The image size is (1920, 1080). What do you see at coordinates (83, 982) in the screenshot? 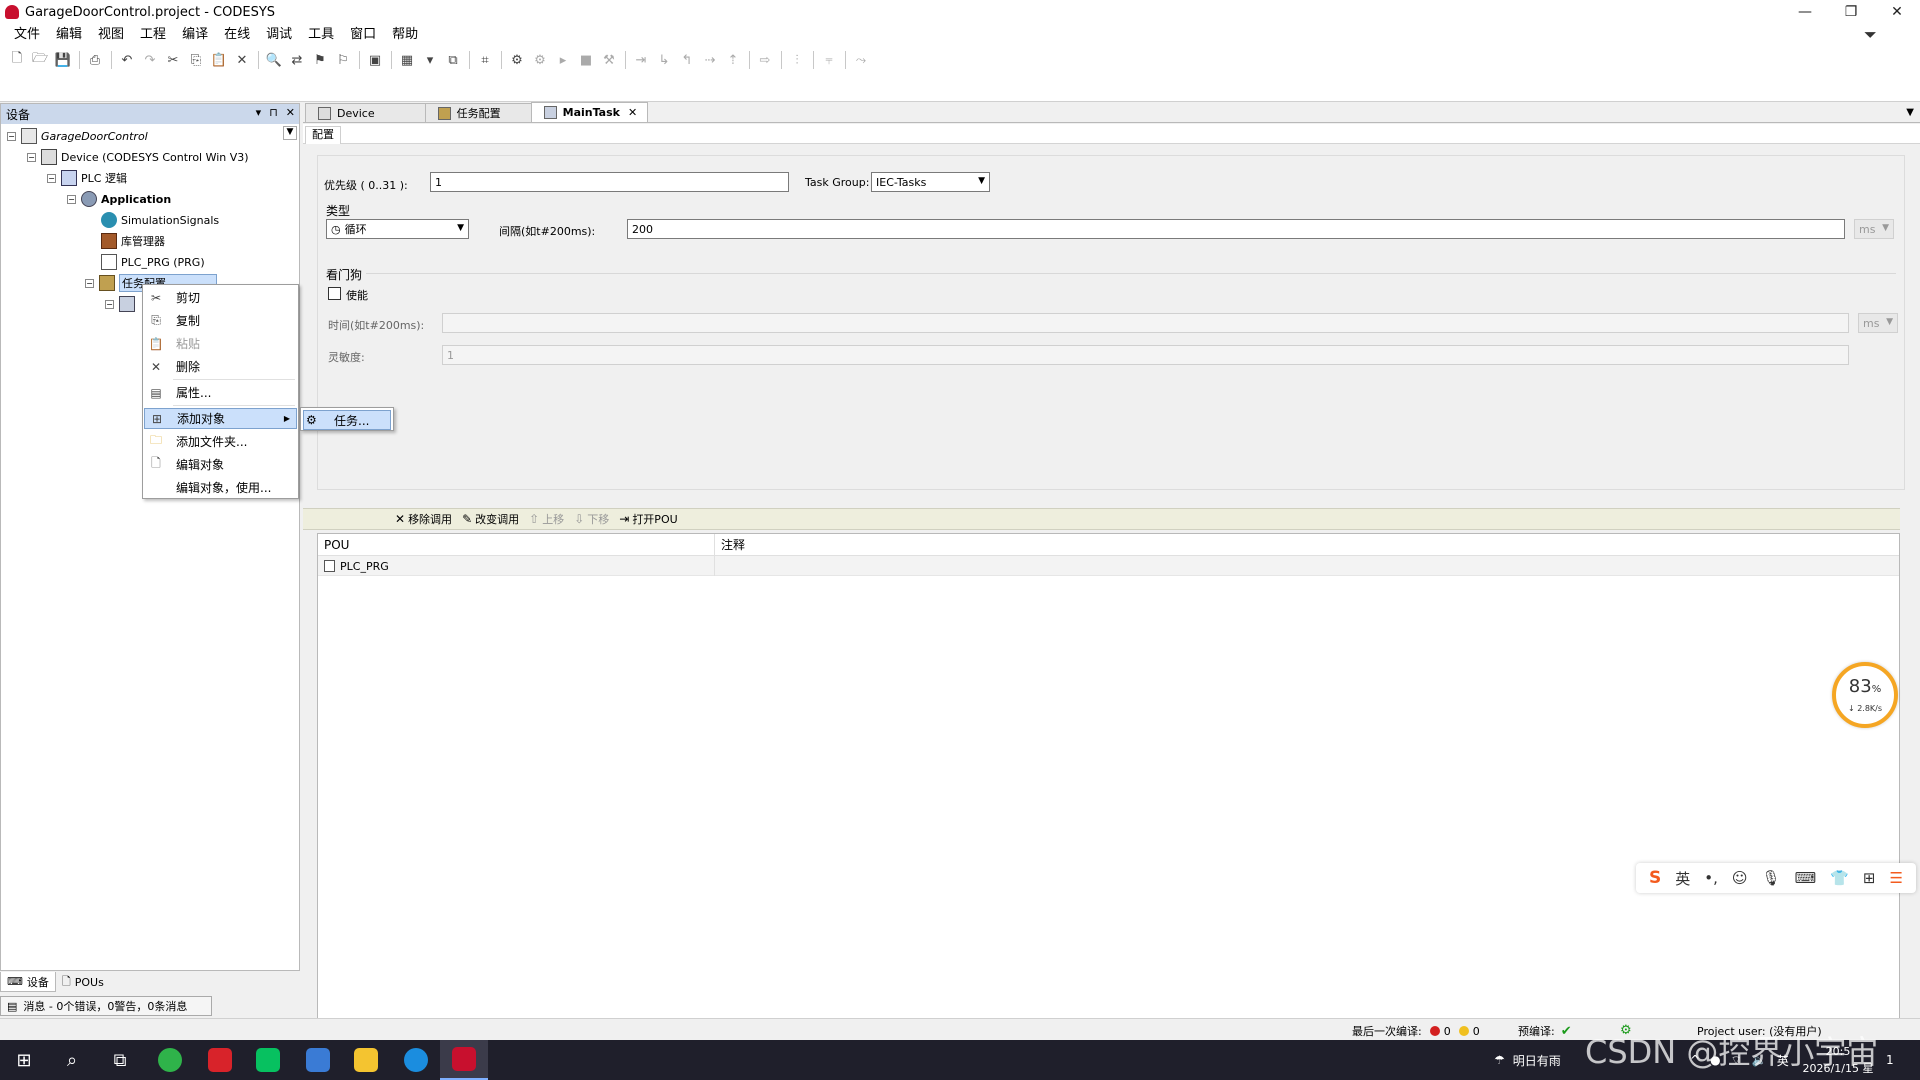
I see `tab-pous: 🗋 POUs` at bounding box center [83, 982].